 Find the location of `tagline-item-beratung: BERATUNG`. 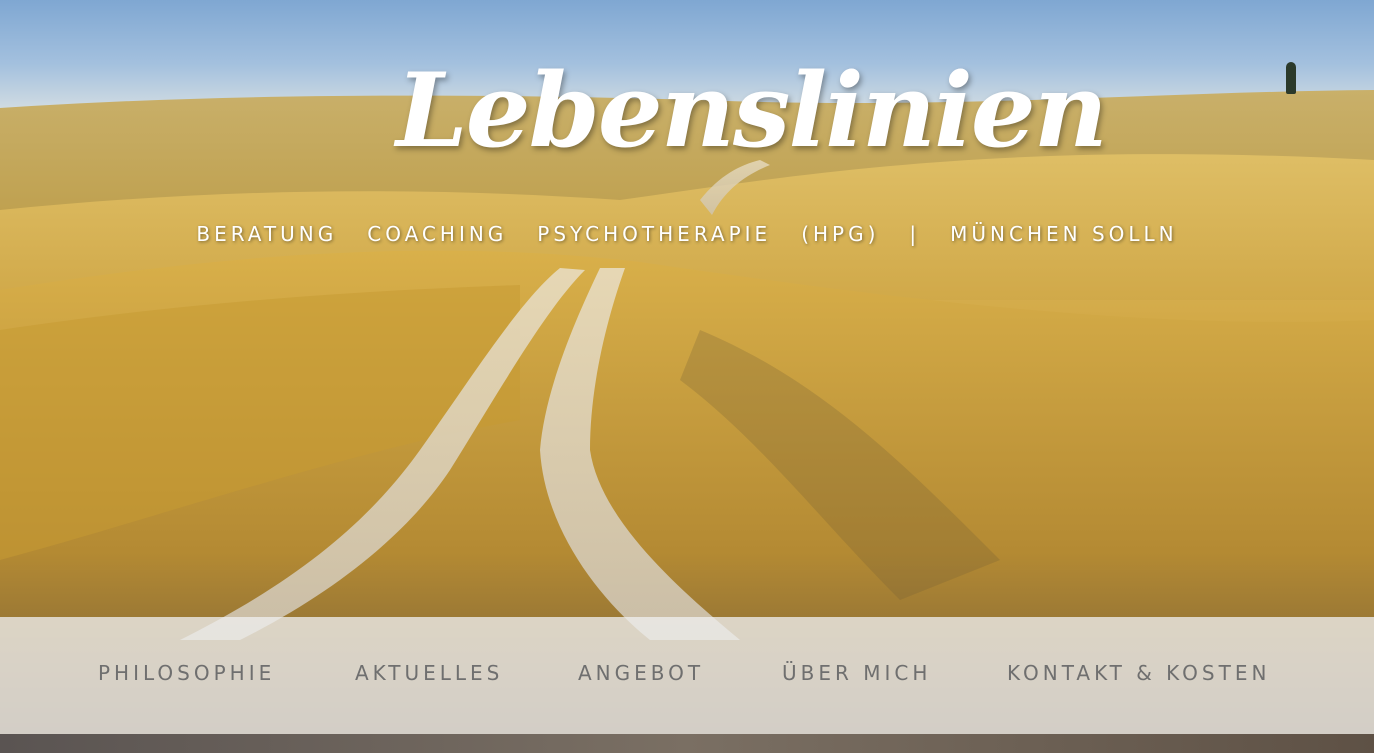

tagline-item-beratung: BERATUNG is located at coordinates (267, 234).